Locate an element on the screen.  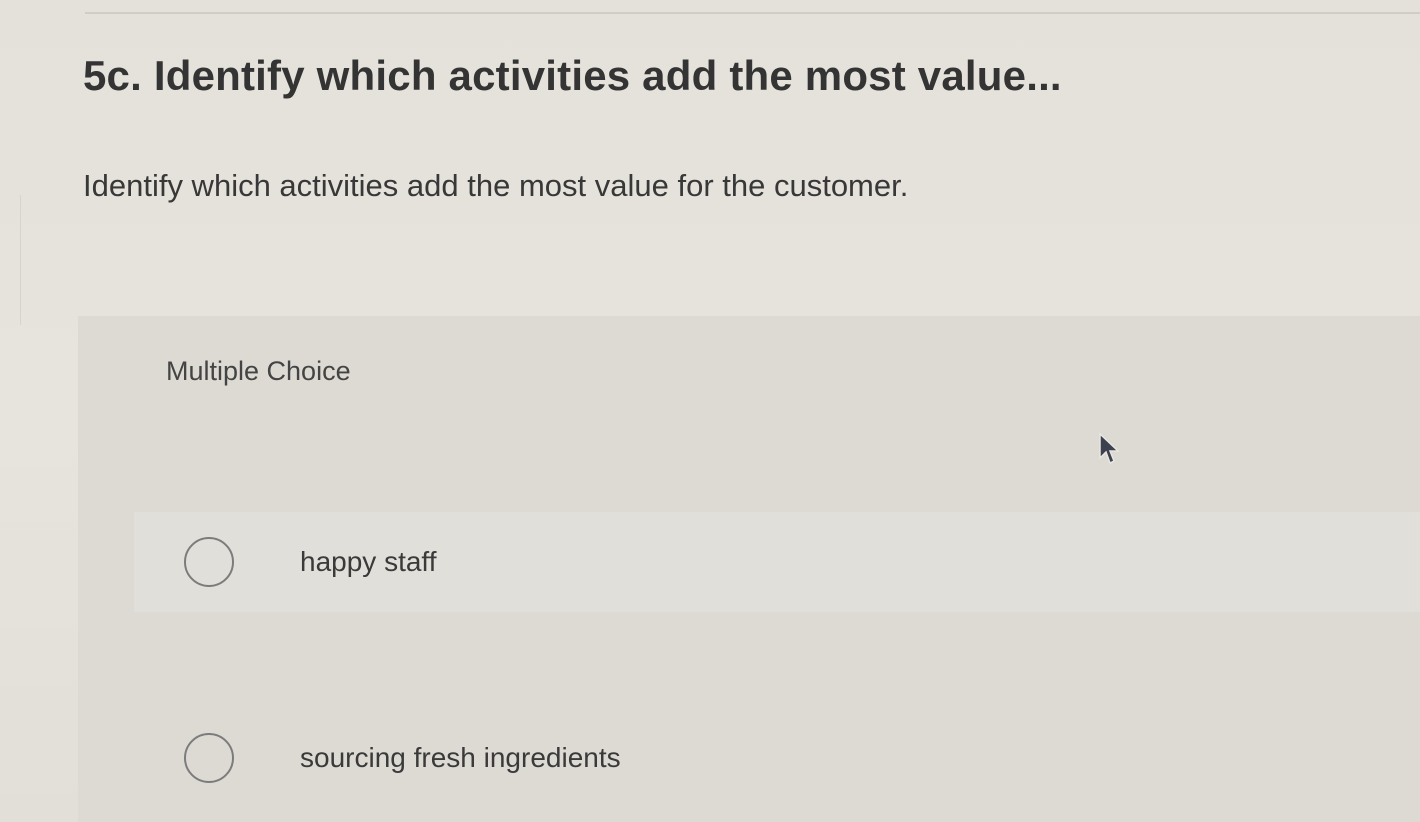
choice-option-label: happy staff is located at coordinates (368, 561).